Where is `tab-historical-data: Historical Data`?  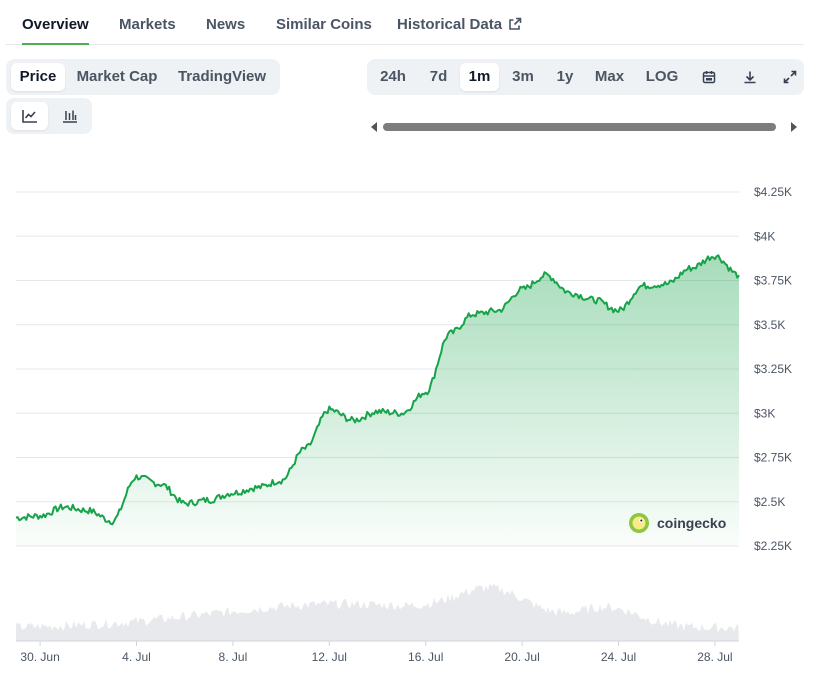
tab-historical-data: Historical Data is located at coordinates (459, 22).